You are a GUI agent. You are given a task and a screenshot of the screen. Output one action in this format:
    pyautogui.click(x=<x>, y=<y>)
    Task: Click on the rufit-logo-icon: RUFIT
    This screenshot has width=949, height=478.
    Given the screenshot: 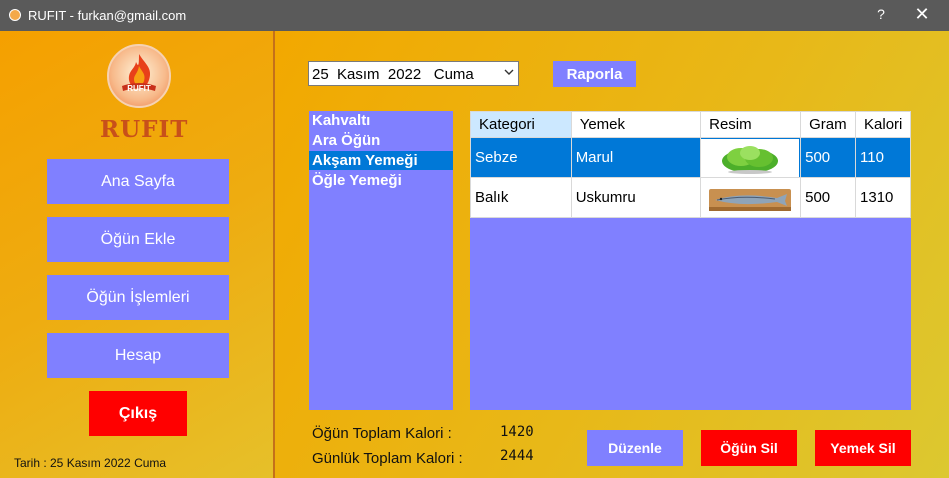 What is the action you would take?
    pyautogui.click(x=139, y=76)
    